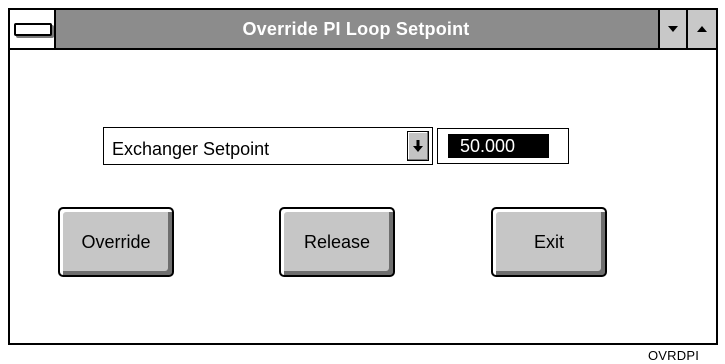 Image resolution: width=725 pixels, height=364 pixels. What do you see at coordinates (498, 146) in the screenshot?
I see `setpoint-value-text: 50.000` at bounding box center [498, 146].